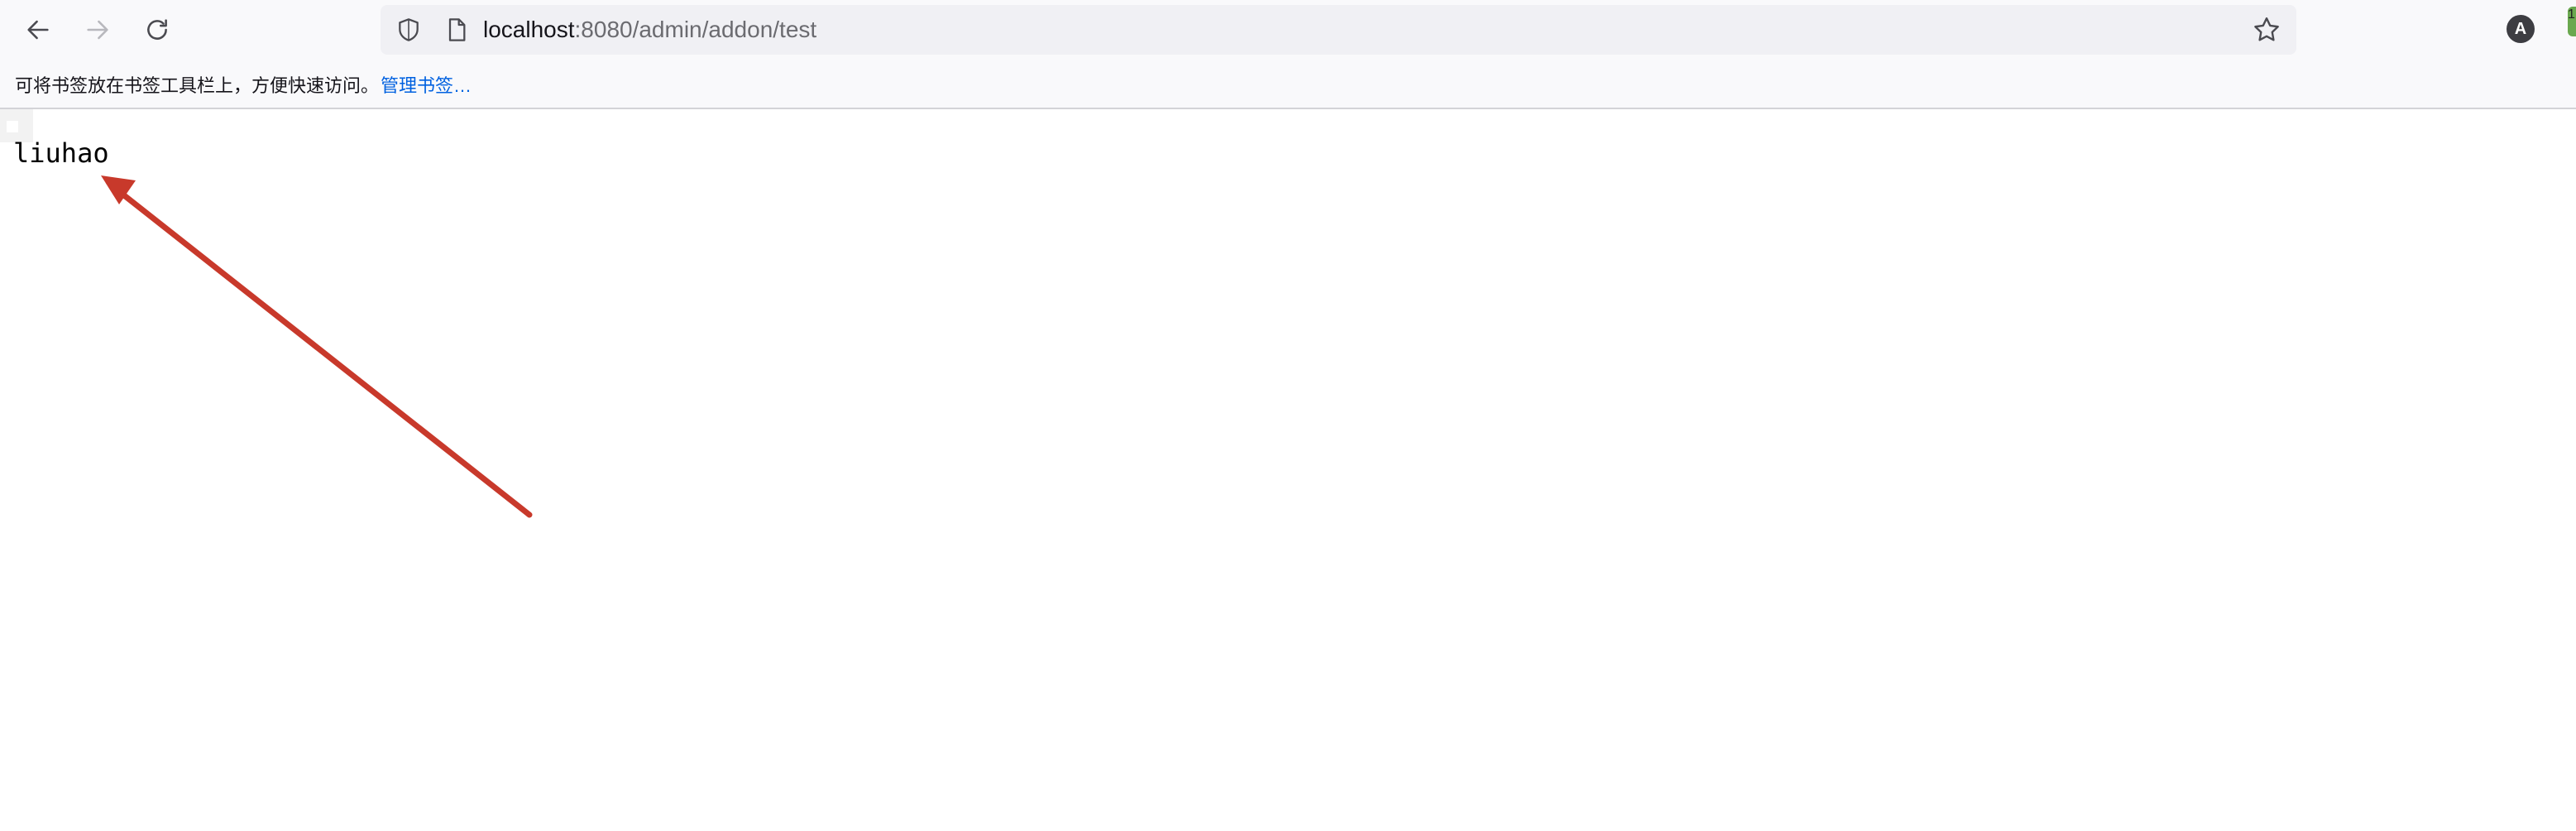  I want to click on toolbar: localhost:8080/admin/addon/test A 1, so click(1288, 30).